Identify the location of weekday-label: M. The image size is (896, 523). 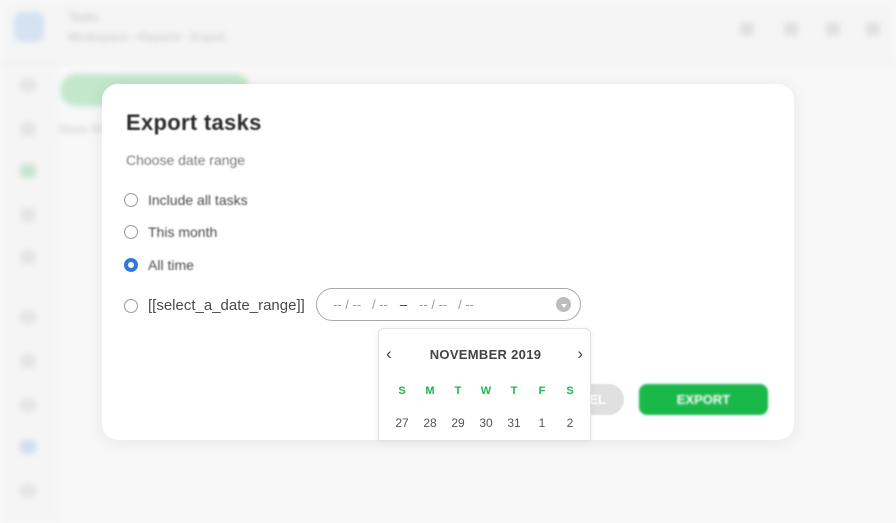
(430, 391).